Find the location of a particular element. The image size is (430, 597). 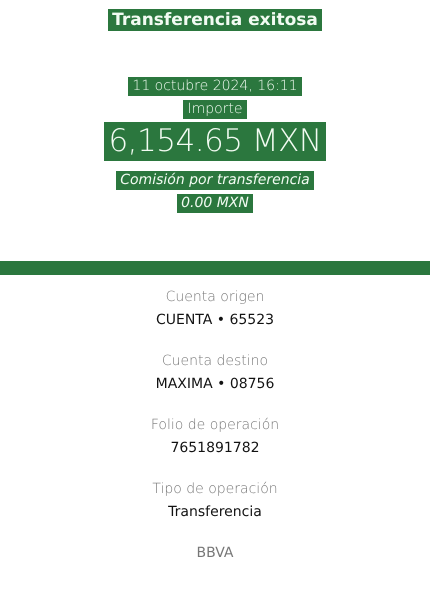

detail-value: 7651891782 is located at coordinates (215, 448).